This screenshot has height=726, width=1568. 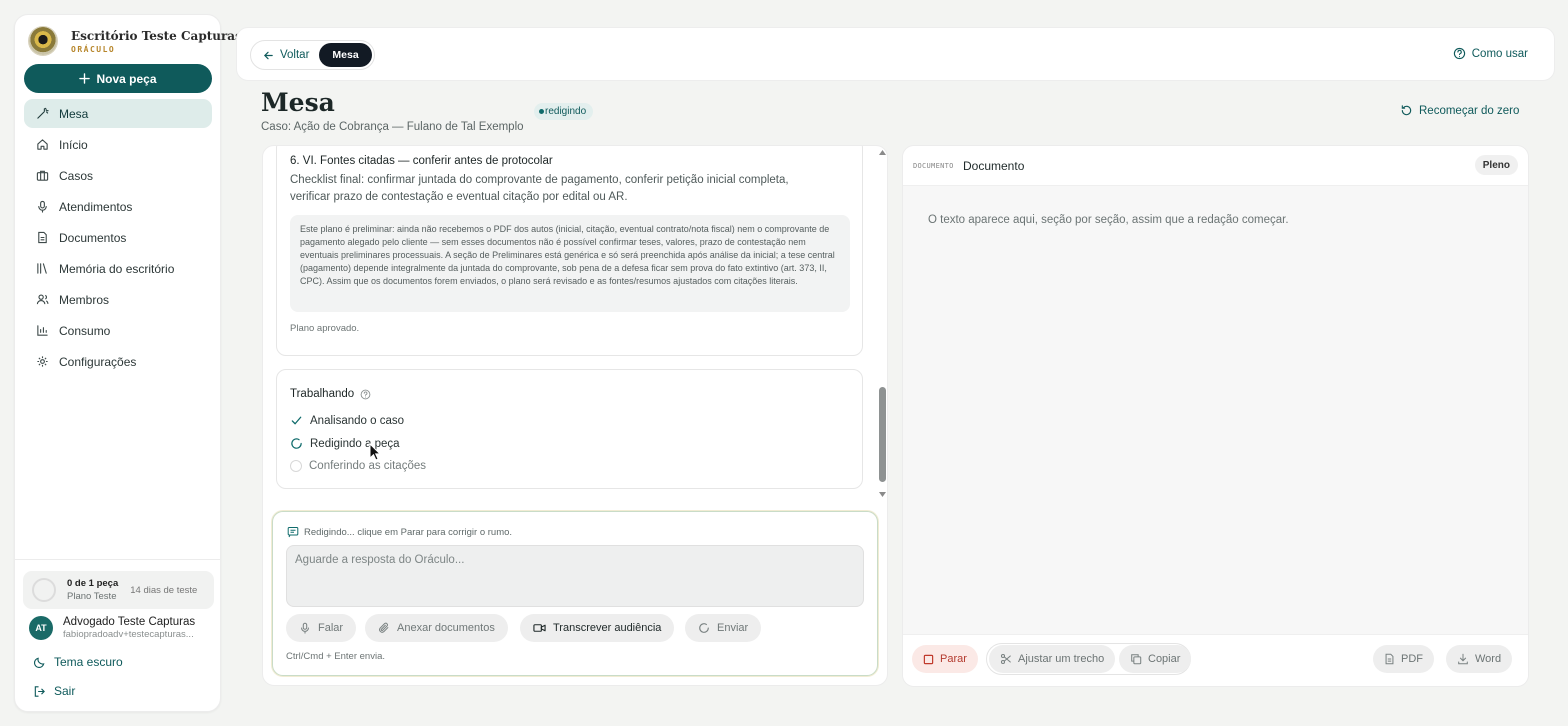 I want to click on step-item: Analisando o caso, so click(x=347, y=420).